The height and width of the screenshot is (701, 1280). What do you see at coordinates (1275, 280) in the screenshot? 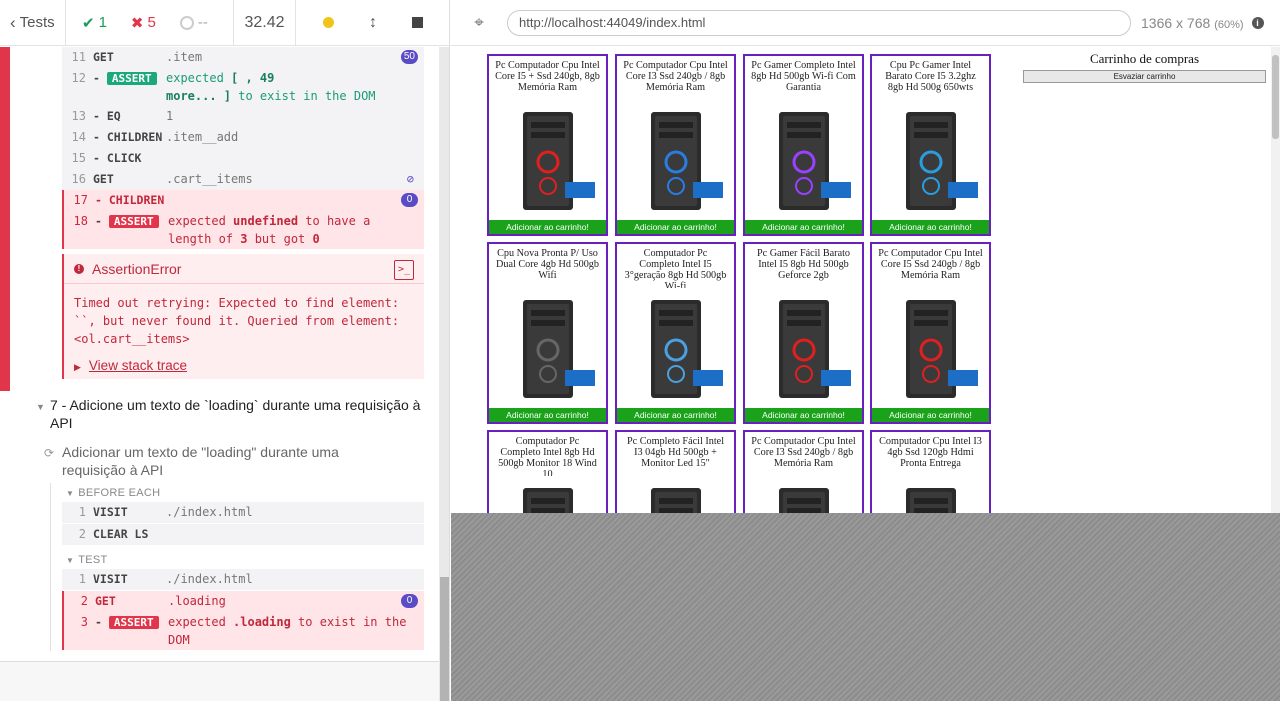
I see `aut-scrollbar` at bounding box center [1275, 280].